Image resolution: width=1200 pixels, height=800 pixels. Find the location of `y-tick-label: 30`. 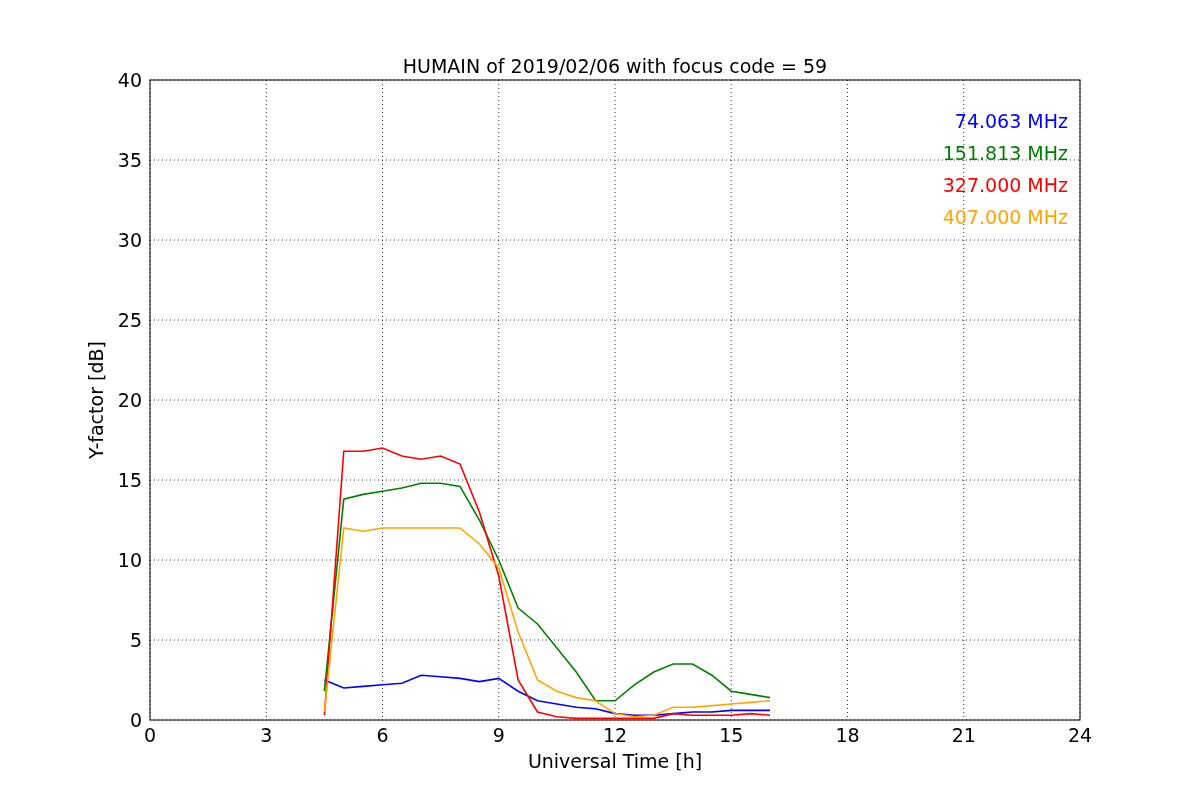

y-tick-label: 30 is located at coordinates (129, 240).